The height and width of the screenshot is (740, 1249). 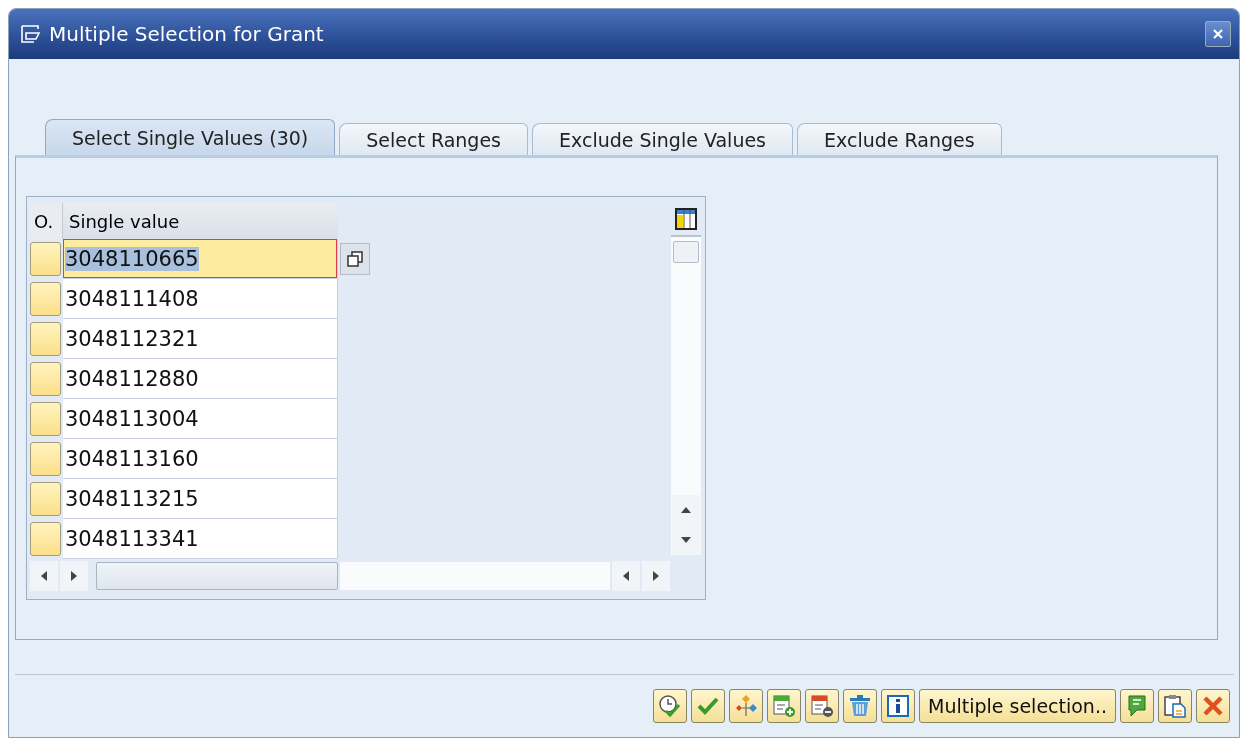 What do you see at coordinates (200, 379) in the screenshot?
I see `value-field: 3048112880` at bounding box center [200, 379].